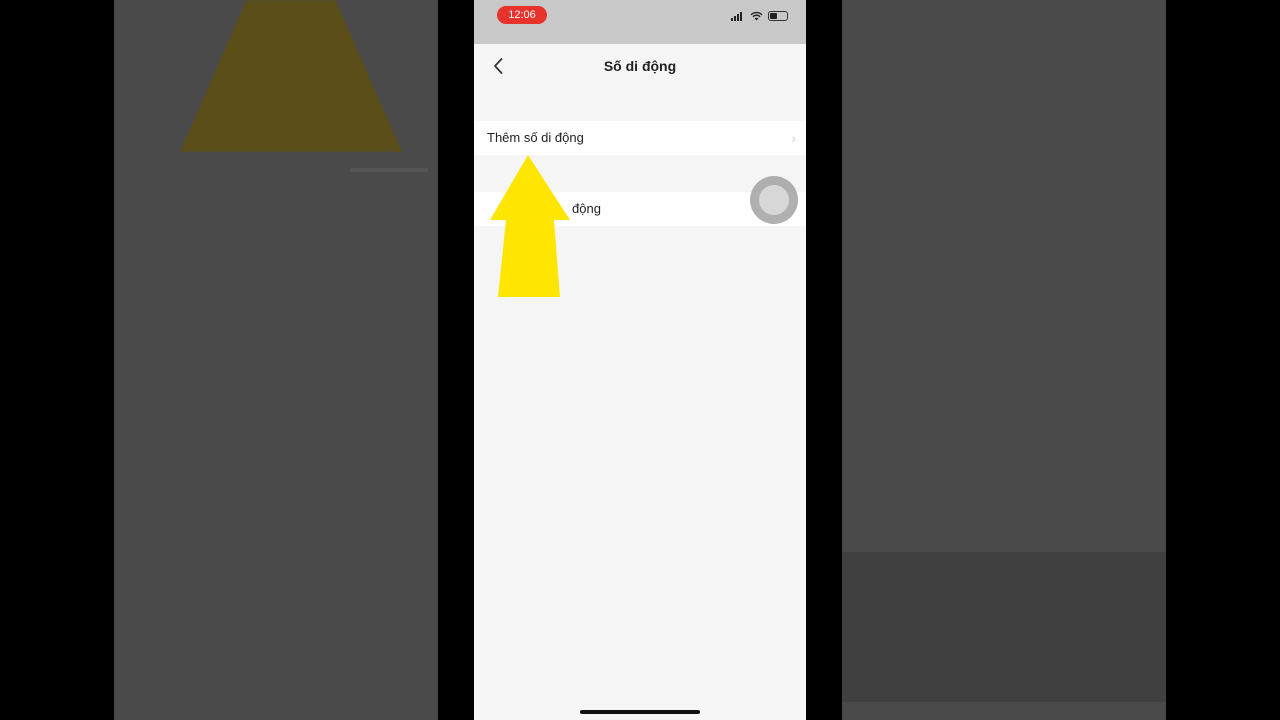  I want to click on chevron-right-icon: ›, so click(793, 138).